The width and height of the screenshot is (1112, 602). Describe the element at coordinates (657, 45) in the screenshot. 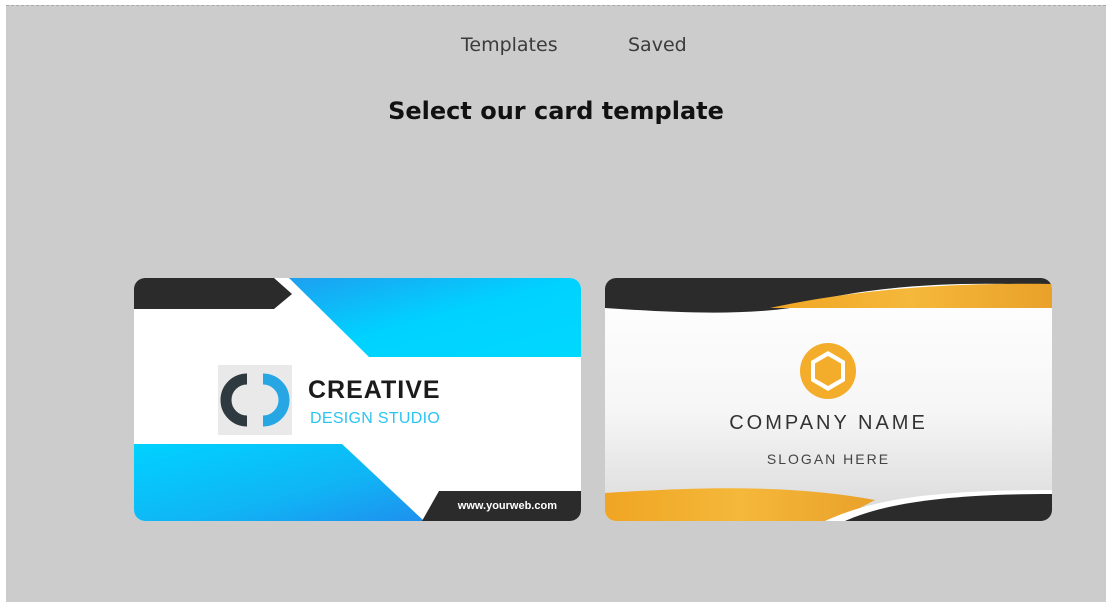

I see `tab-saved: Saved` at that location.